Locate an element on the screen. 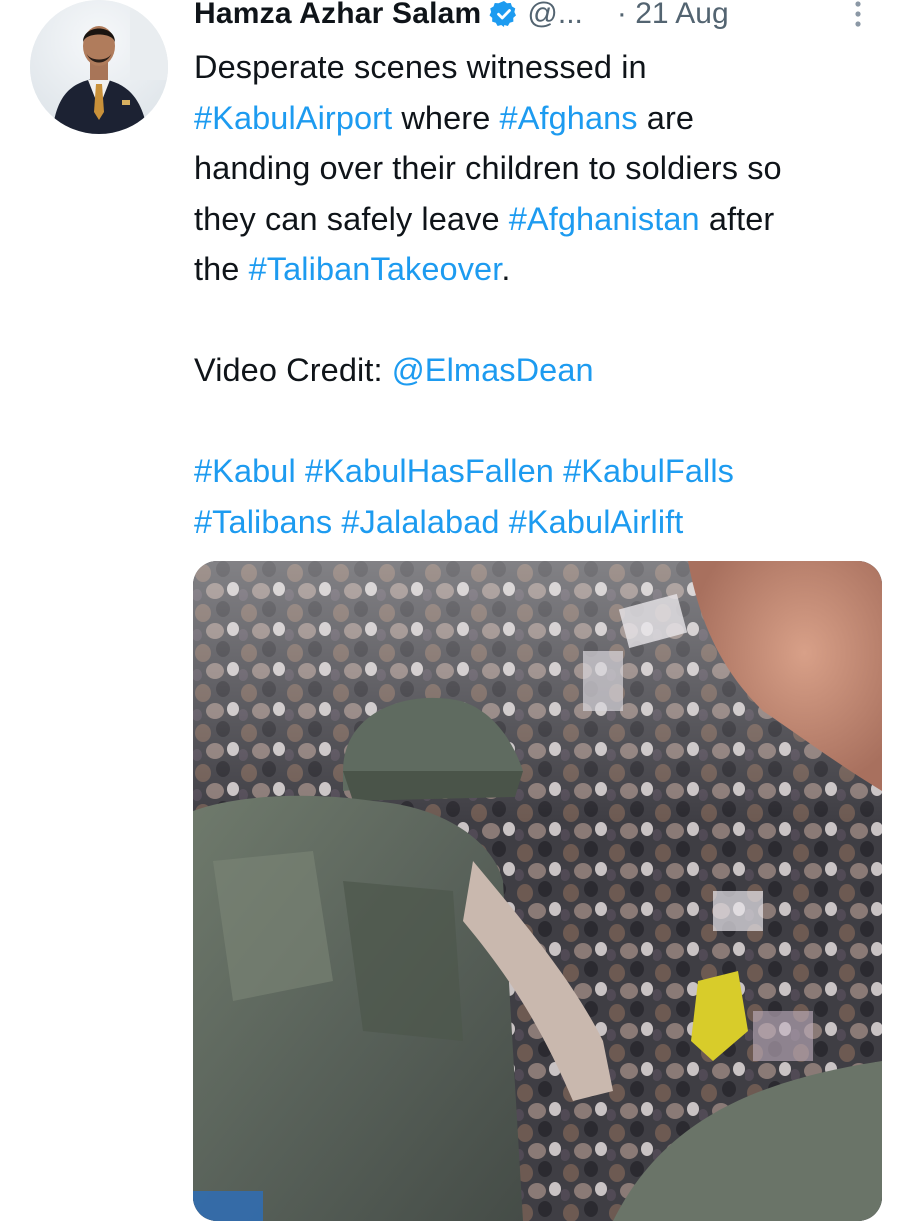  tweet-text-line: the #TalibanTakeover. is located at coordinates (544, 269).